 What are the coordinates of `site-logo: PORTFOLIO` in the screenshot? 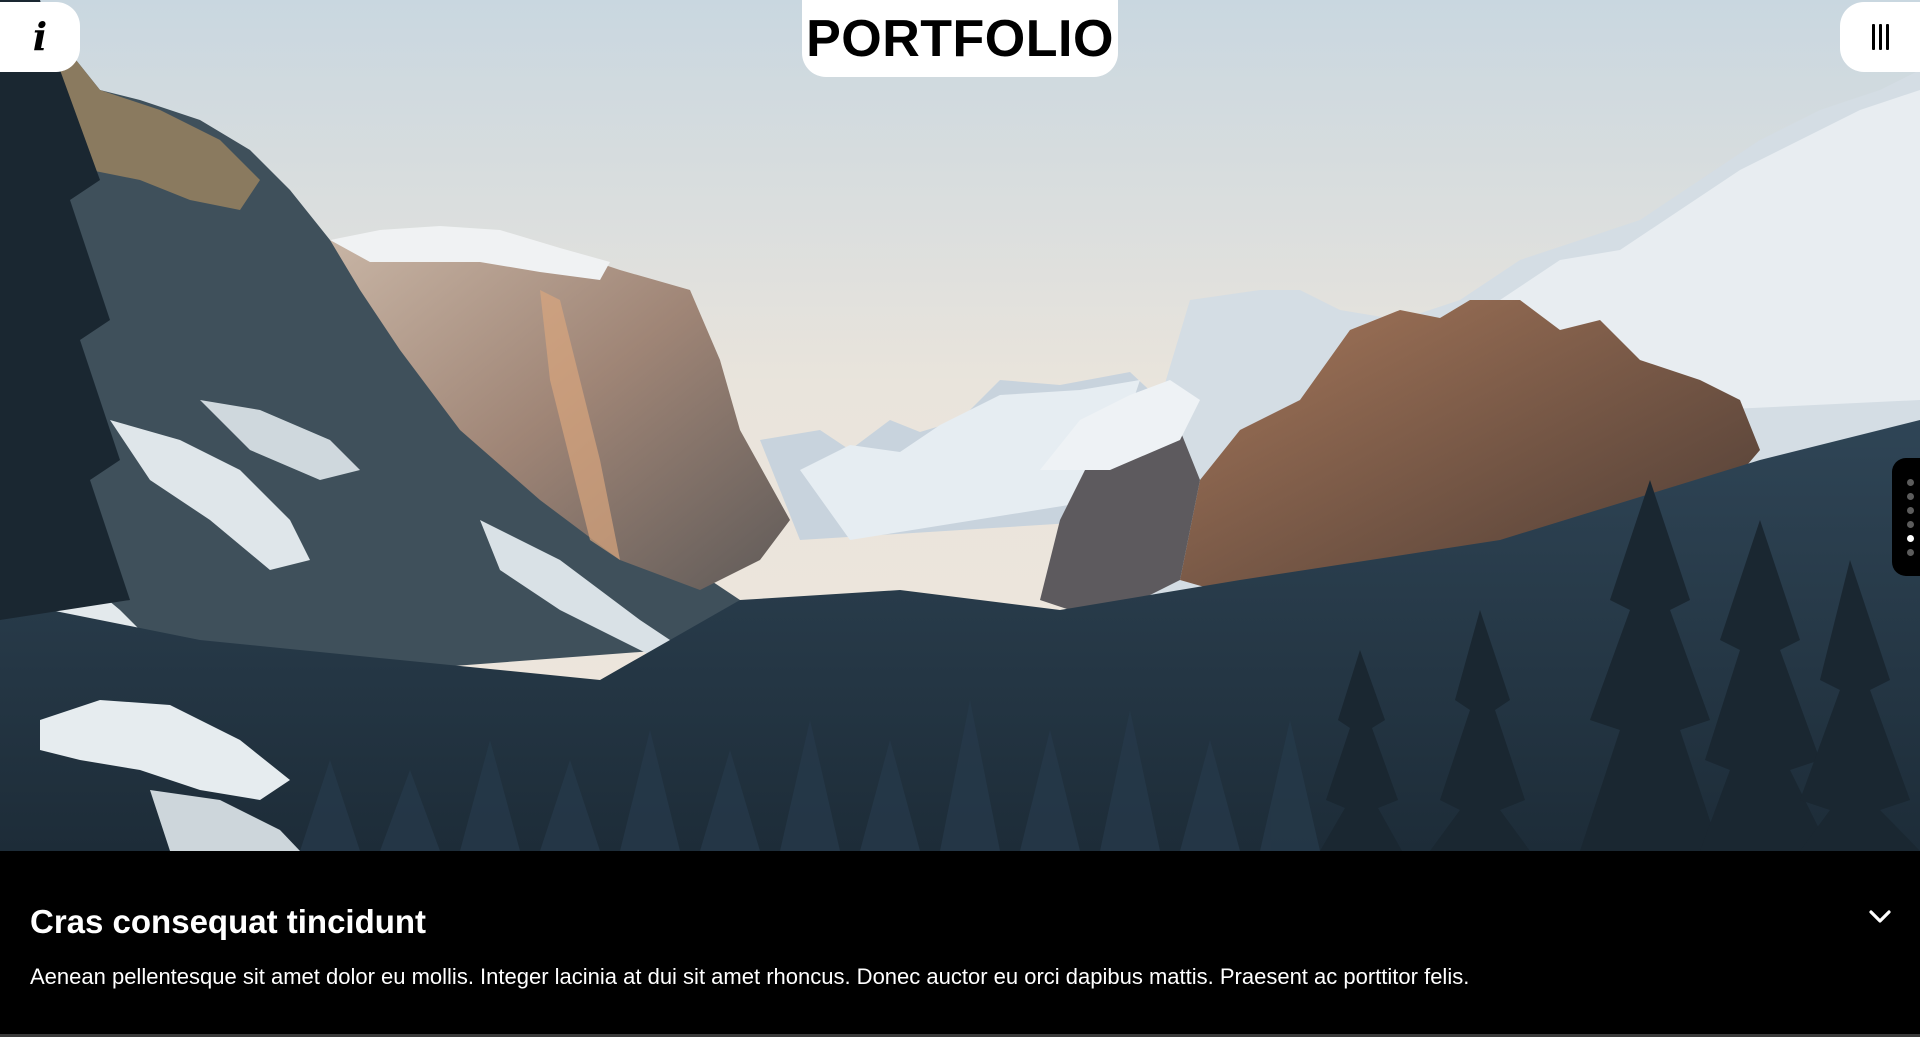 It's located at (960, 38).